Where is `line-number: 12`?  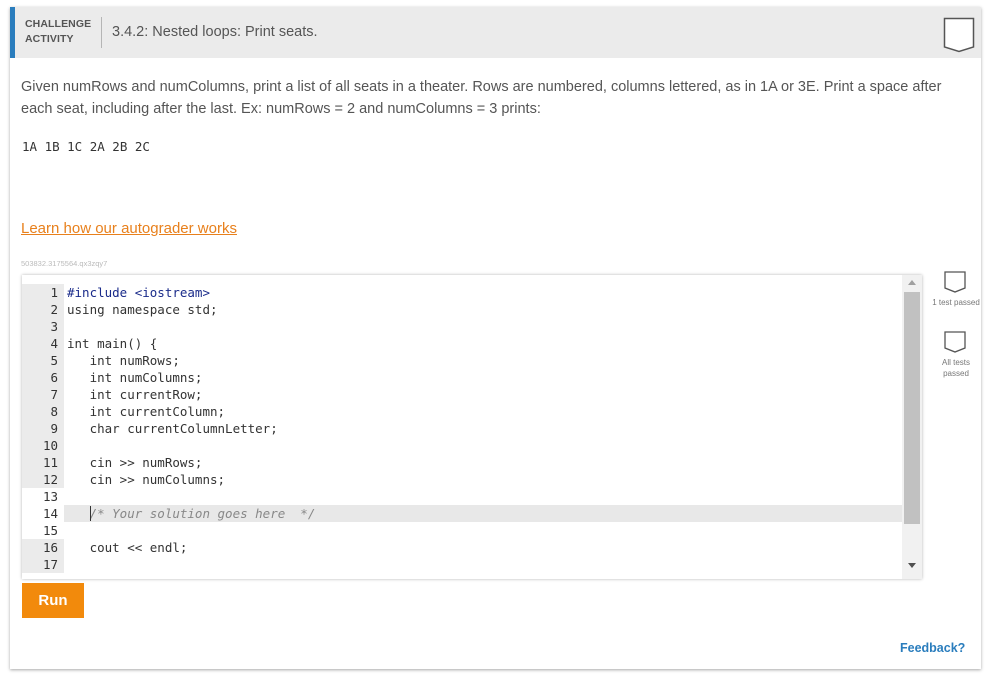 line-number: 12 is located at coordinates (43, 479).